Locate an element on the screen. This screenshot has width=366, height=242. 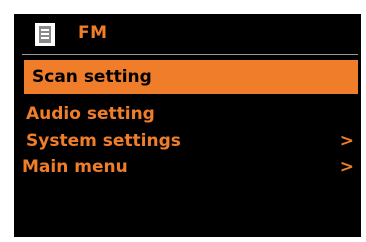
header-divider is located at coordinates (190, 54).